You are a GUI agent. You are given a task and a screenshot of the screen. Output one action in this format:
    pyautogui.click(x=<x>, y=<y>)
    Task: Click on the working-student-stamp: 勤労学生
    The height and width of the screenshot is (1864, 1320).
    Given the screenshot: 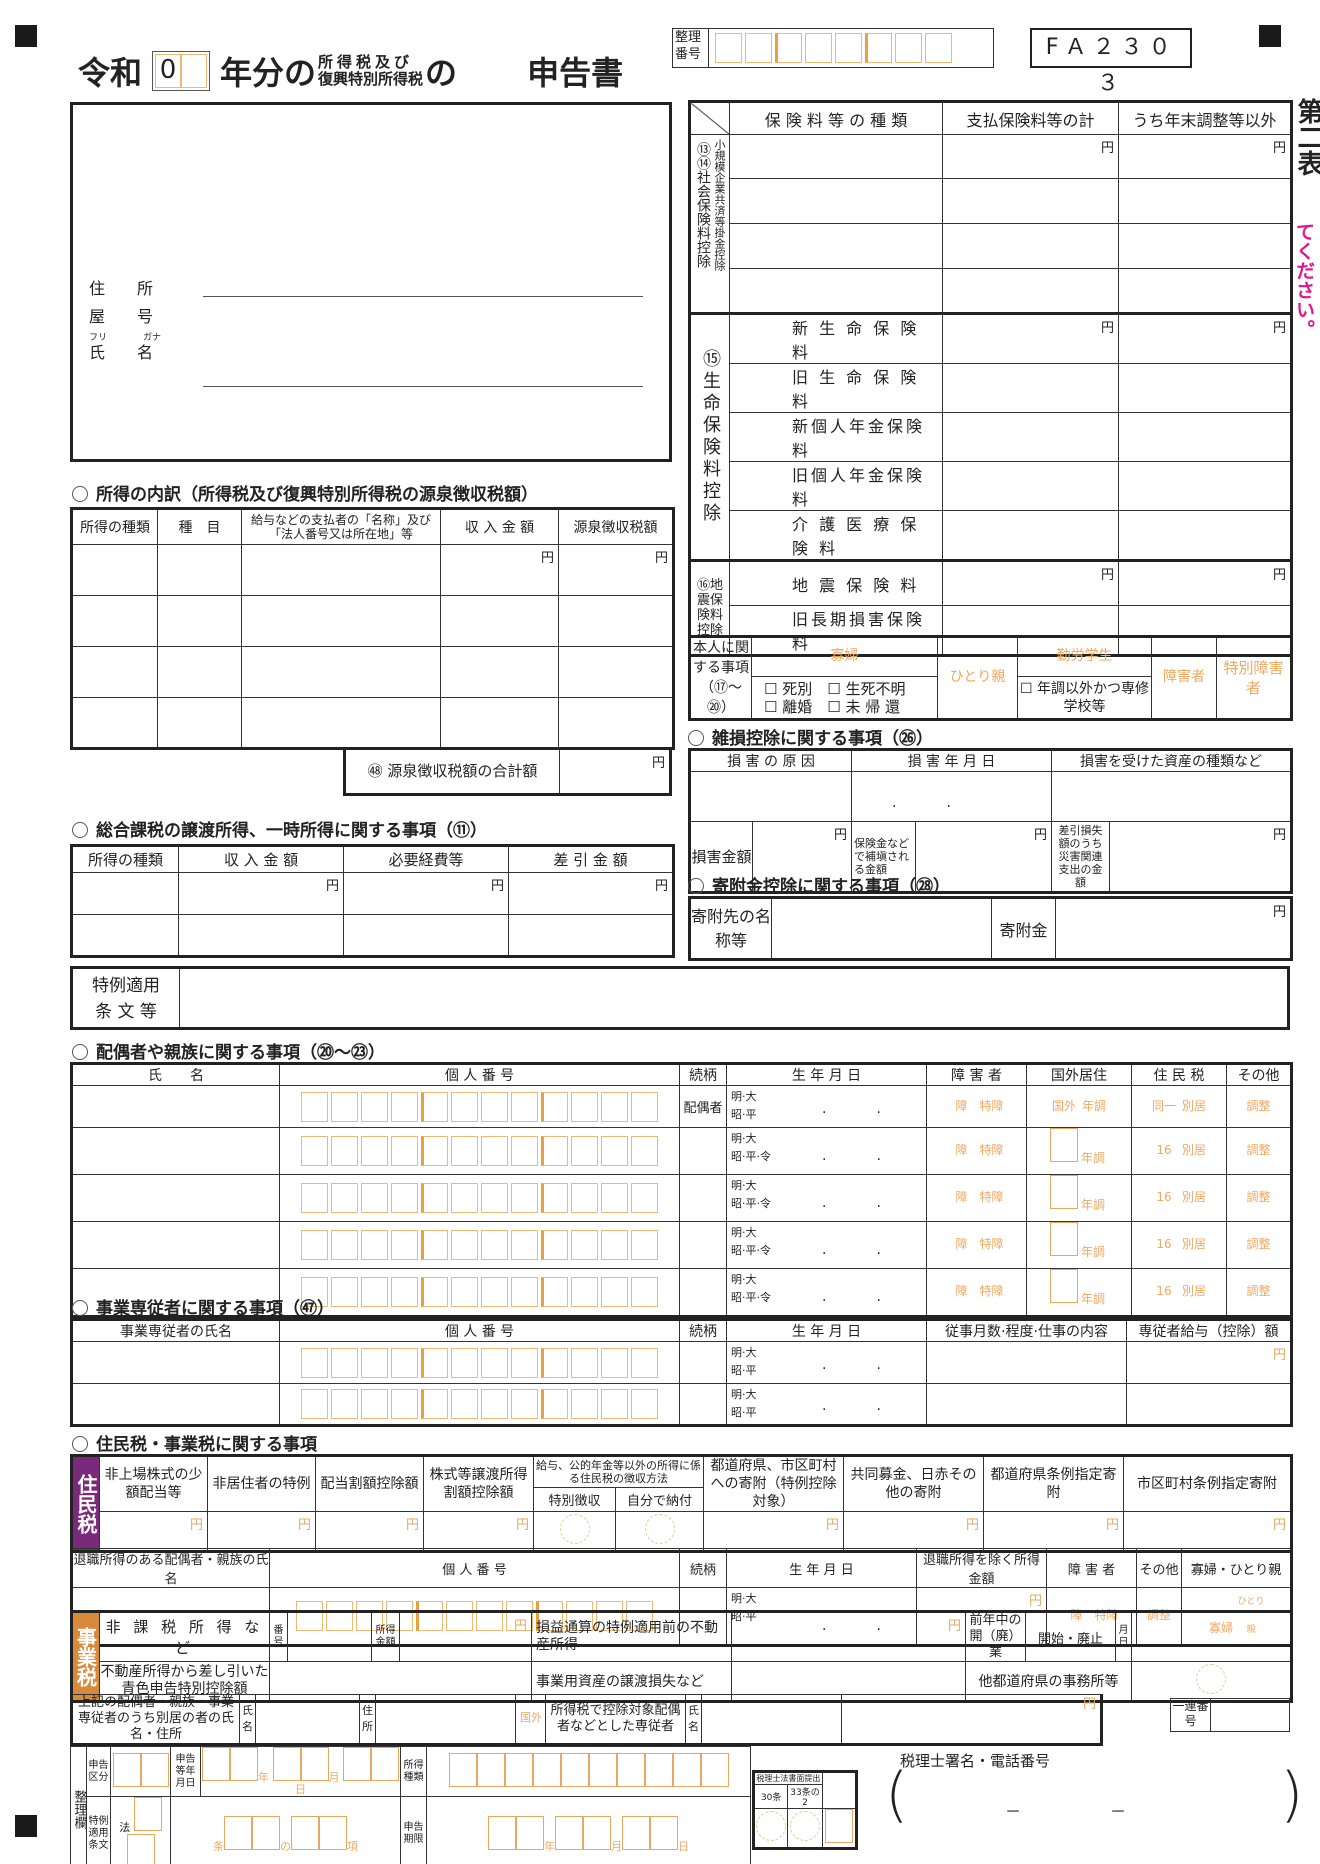 What is the action you would take?
    pyautogui.click(x=1085, y=657)
    